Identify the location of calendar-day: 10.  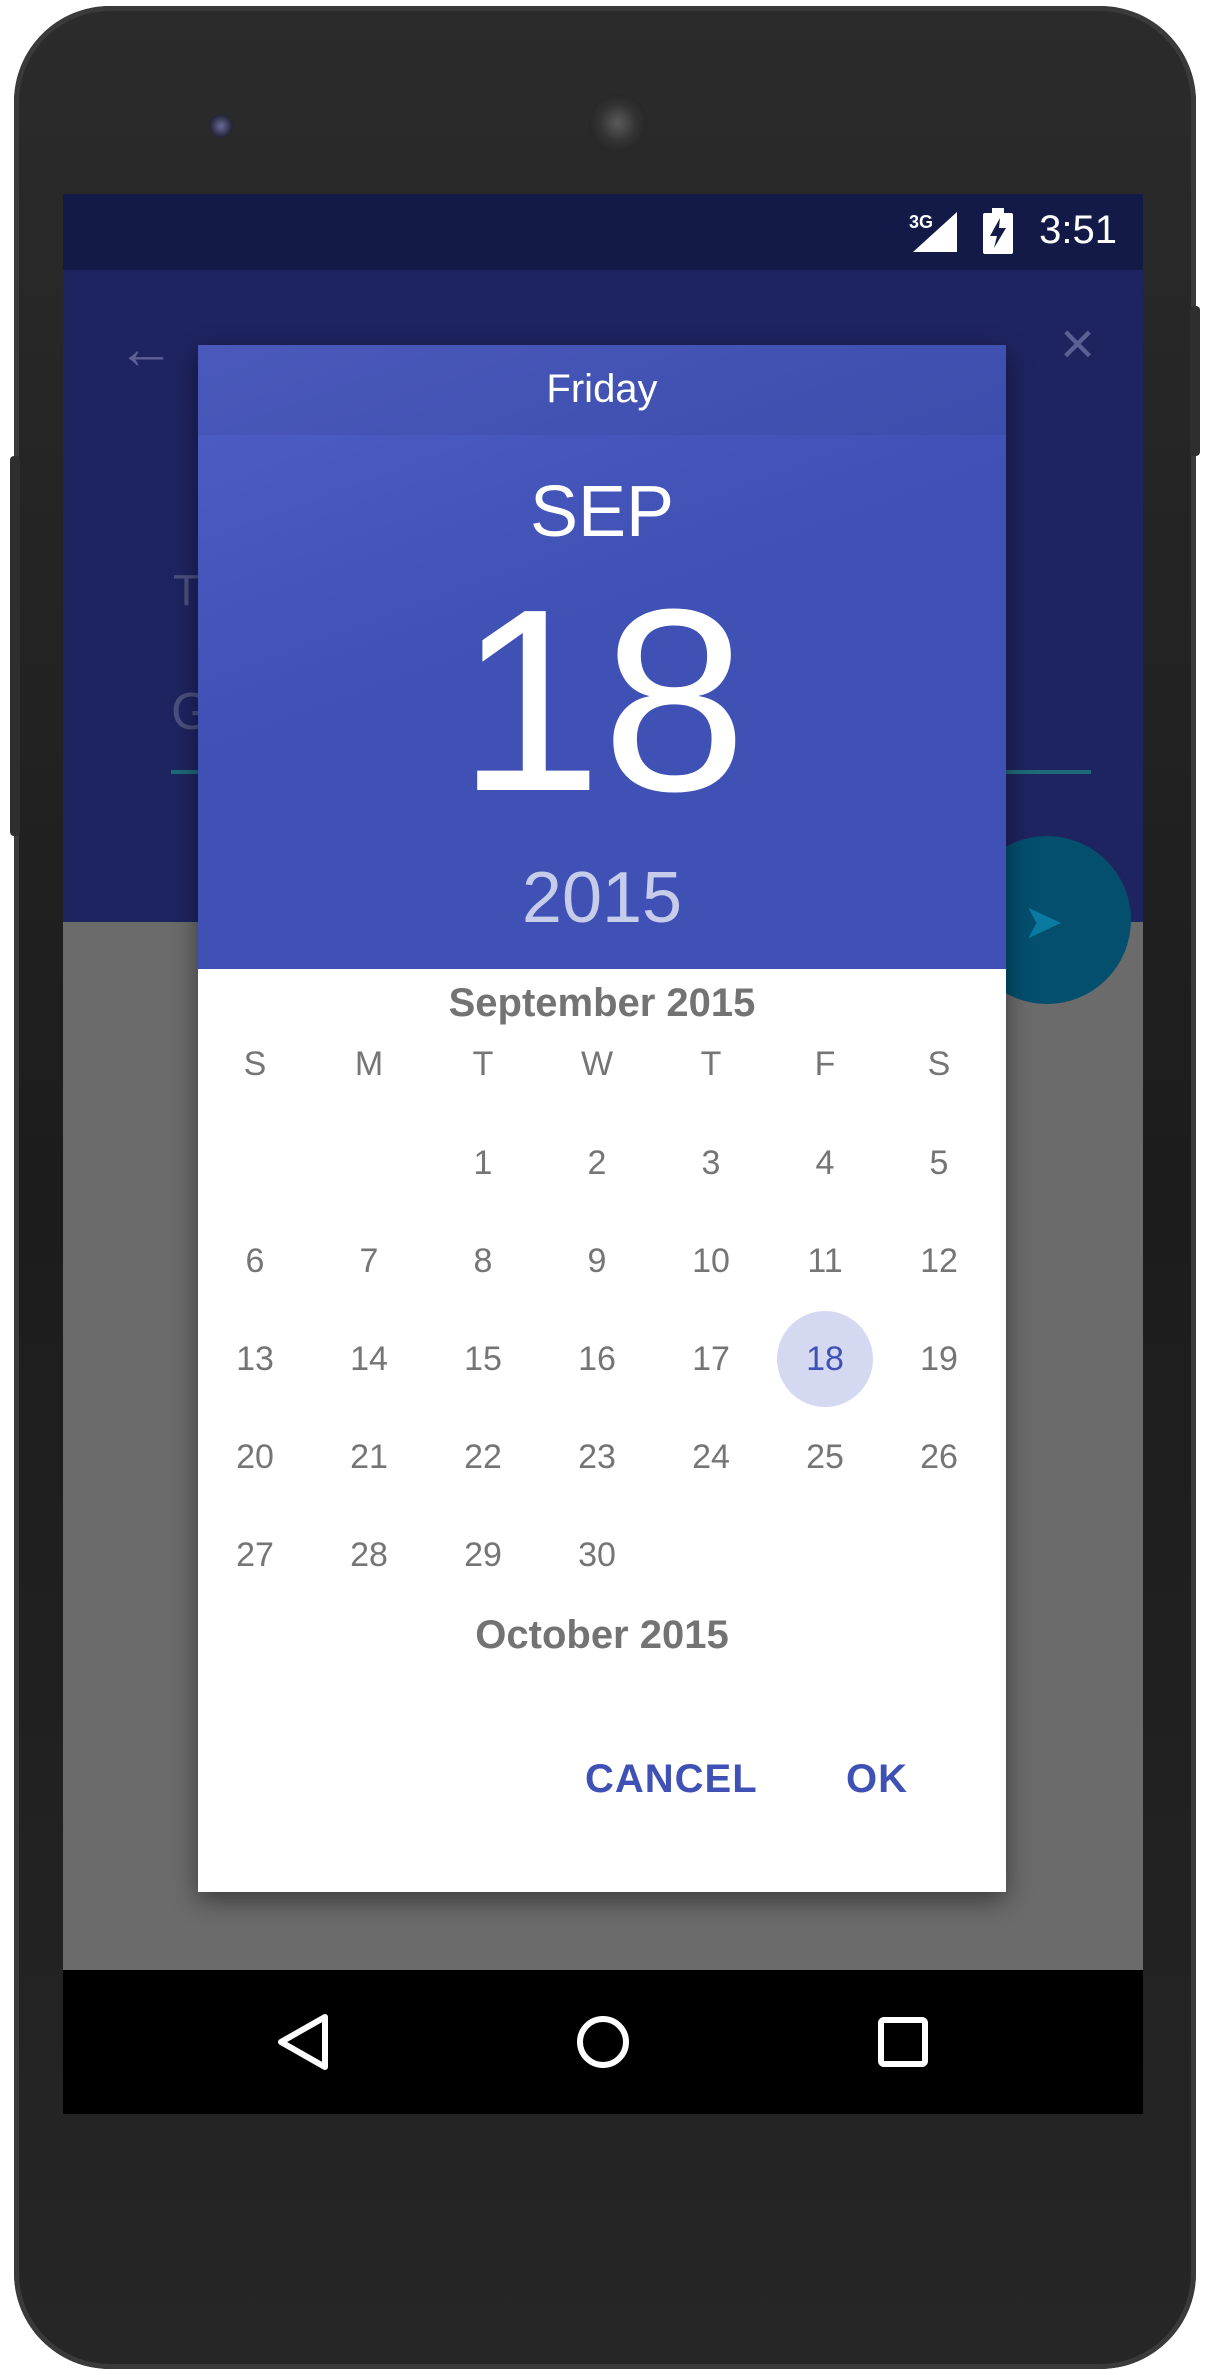
(711, 1261).